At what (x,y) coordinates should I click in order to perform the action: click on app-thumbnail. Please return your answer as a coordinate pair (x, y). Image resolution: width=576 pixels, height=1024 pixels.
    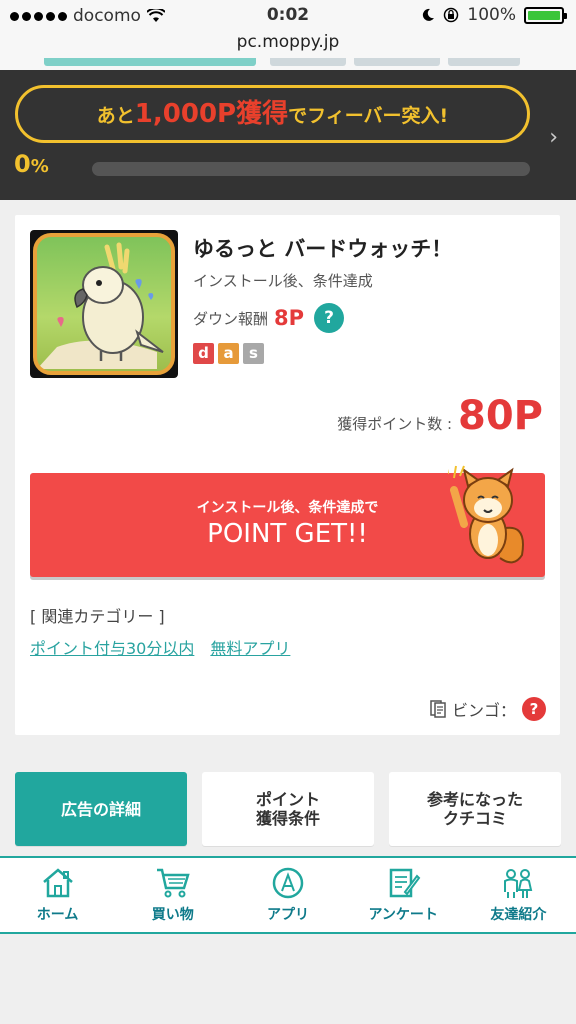
    Looking at the image, I should click on (104, 304).